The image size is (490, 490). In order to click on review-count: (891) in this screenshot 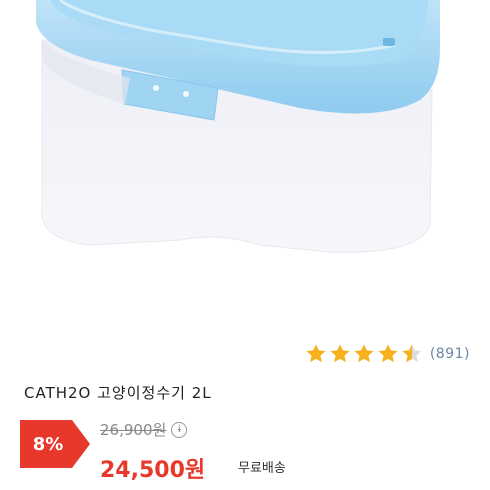, I will do `click(450, 354)`.